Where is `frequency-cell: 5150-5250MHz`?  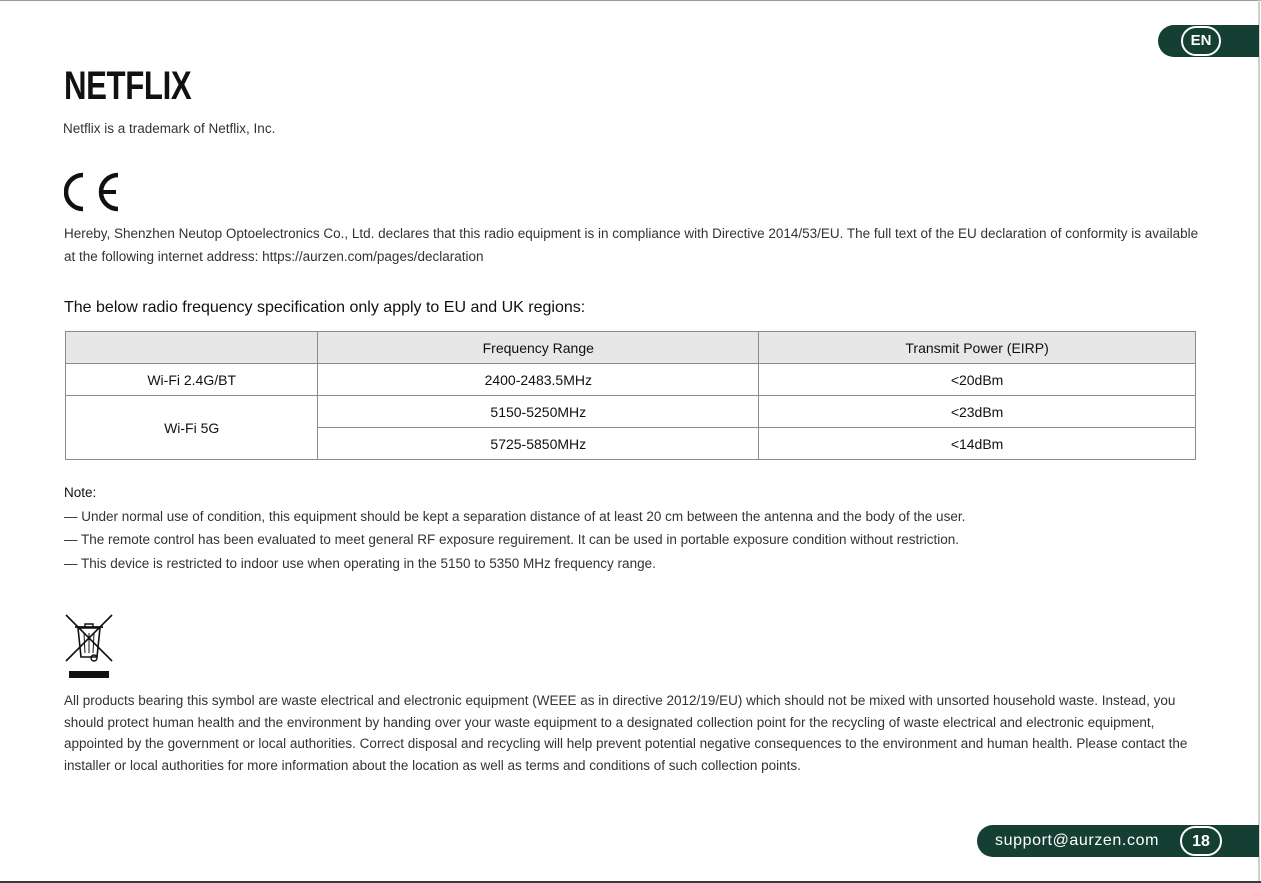
frequency-cell: 5150-5250MHz is located at coordinates (538, 411).